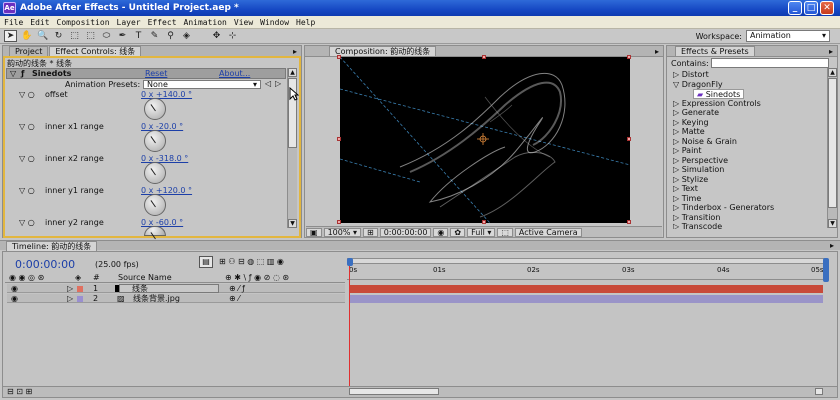 The height and width of the screenshot is (400, 840). Describe the element at coordinates (106, 36) in the screenshot. I see `mask-tool-icon: ⬭` at that location.